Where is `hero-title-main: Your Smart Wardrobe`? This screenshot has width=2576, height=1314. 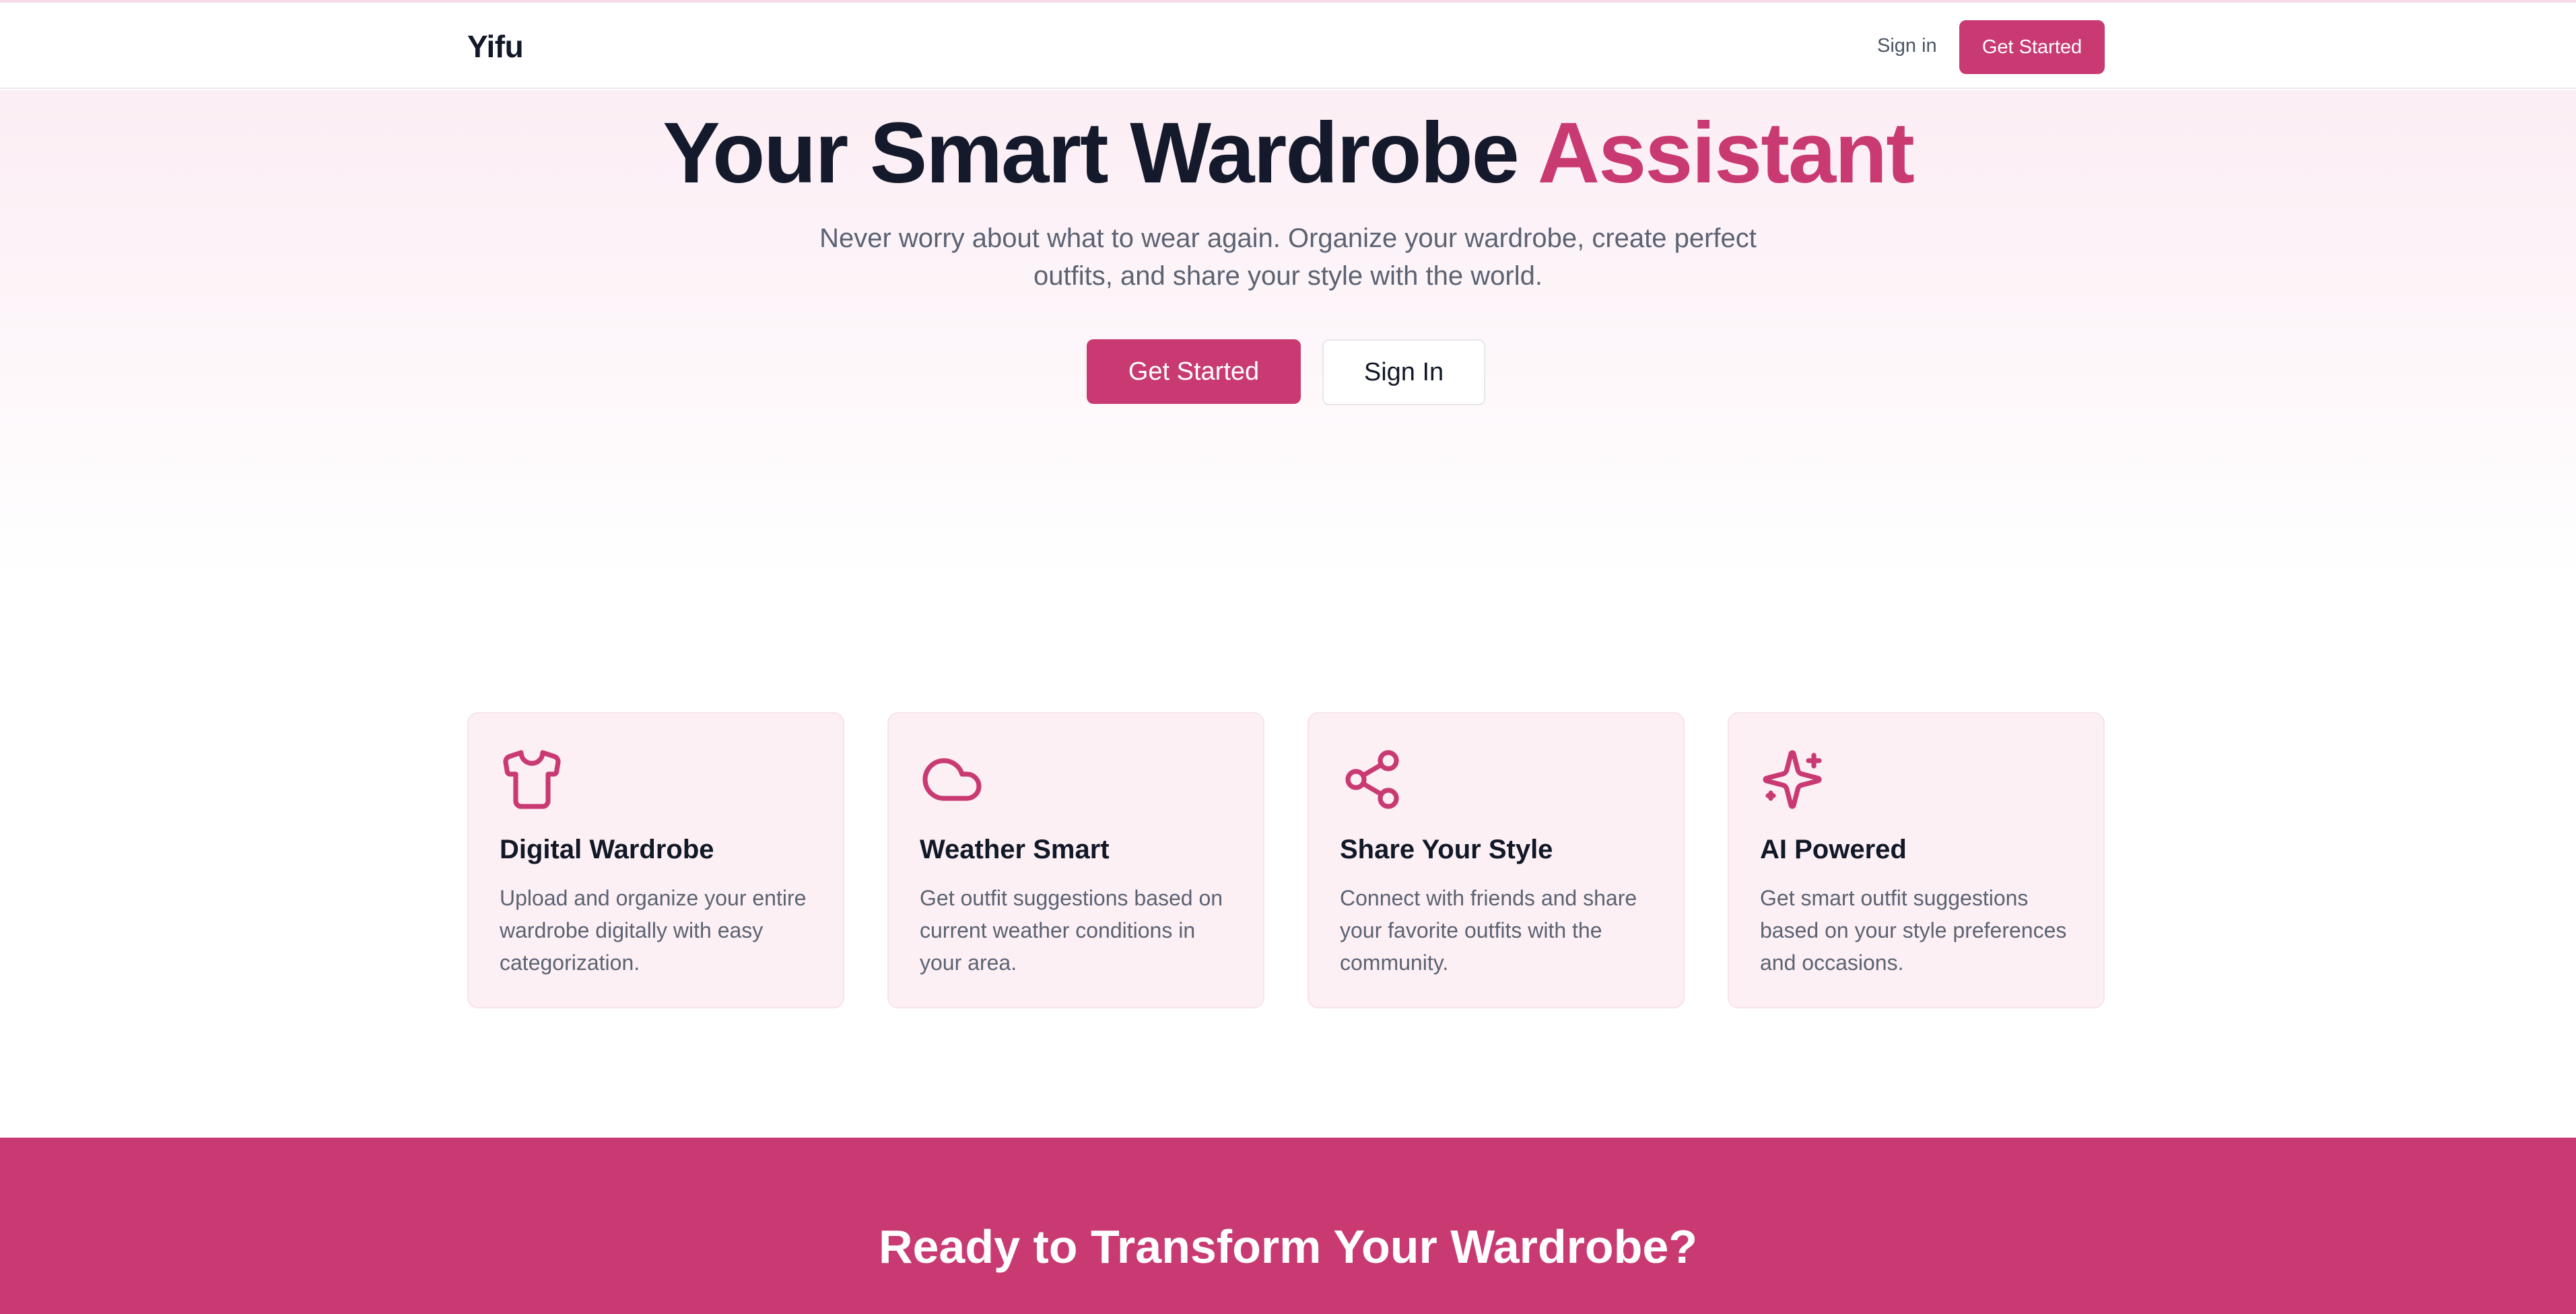
hero-title-main: Your Smart Wardrobe is located at coordinates (1100, 153).